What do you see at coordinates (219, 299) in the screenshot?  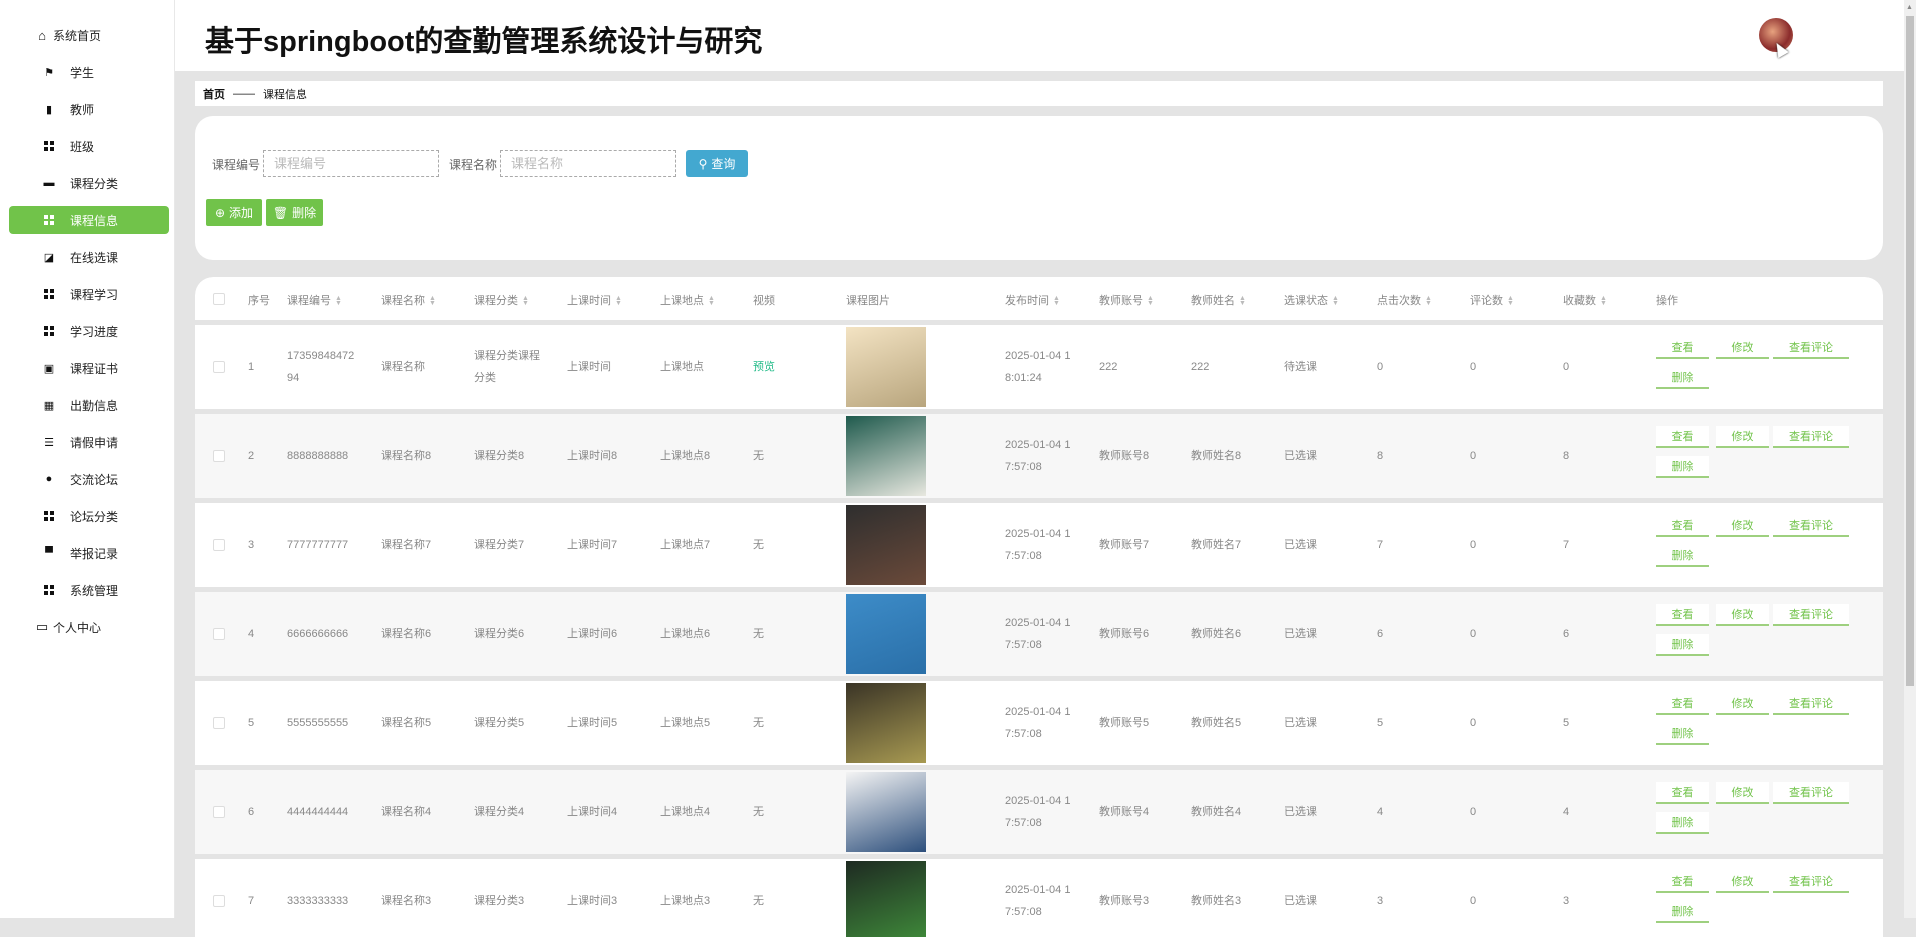 I see `select-all-checkbox` at bounding box center [219, 299].